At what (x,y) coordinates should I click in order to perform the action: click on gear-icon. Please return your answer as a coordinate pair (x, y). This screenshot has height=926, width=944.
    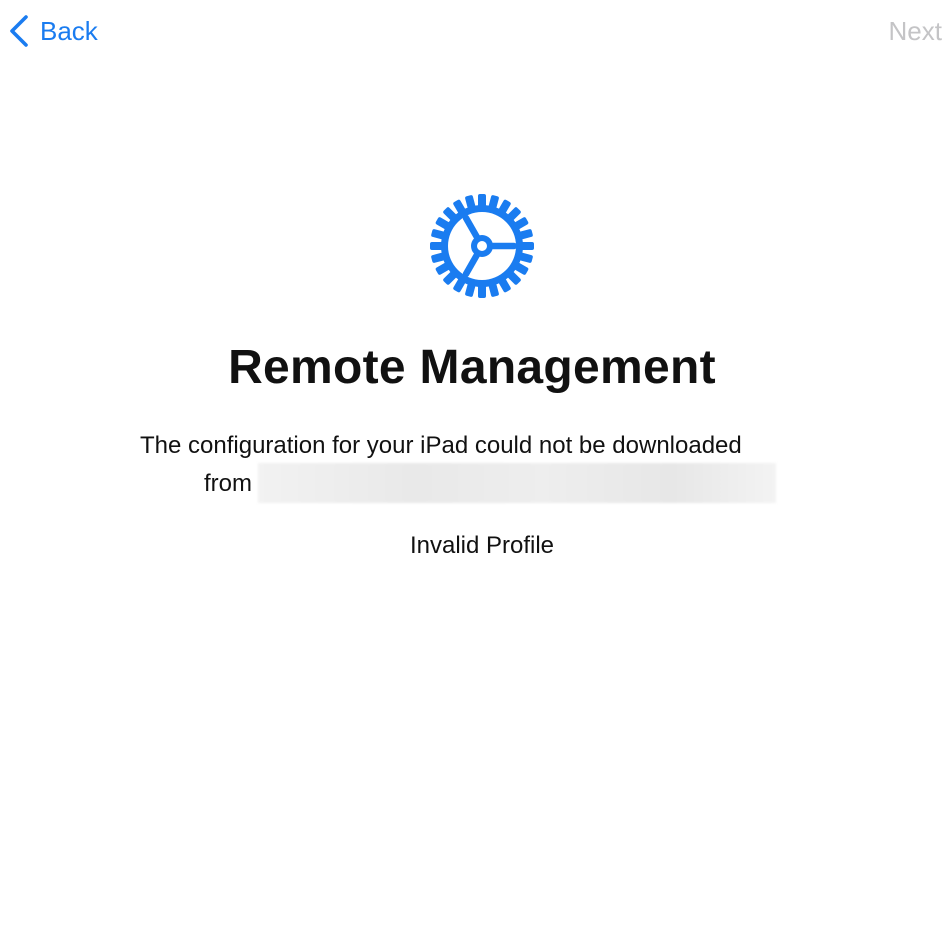
    Looking at the image, I should click on (482, 246).